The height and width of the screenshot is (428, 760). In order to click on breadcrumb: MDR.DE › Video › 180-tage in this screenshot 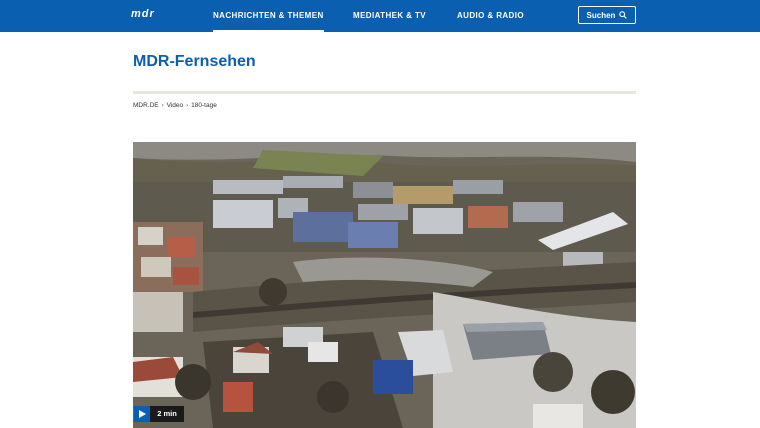, I will do `click(175, 105)`.